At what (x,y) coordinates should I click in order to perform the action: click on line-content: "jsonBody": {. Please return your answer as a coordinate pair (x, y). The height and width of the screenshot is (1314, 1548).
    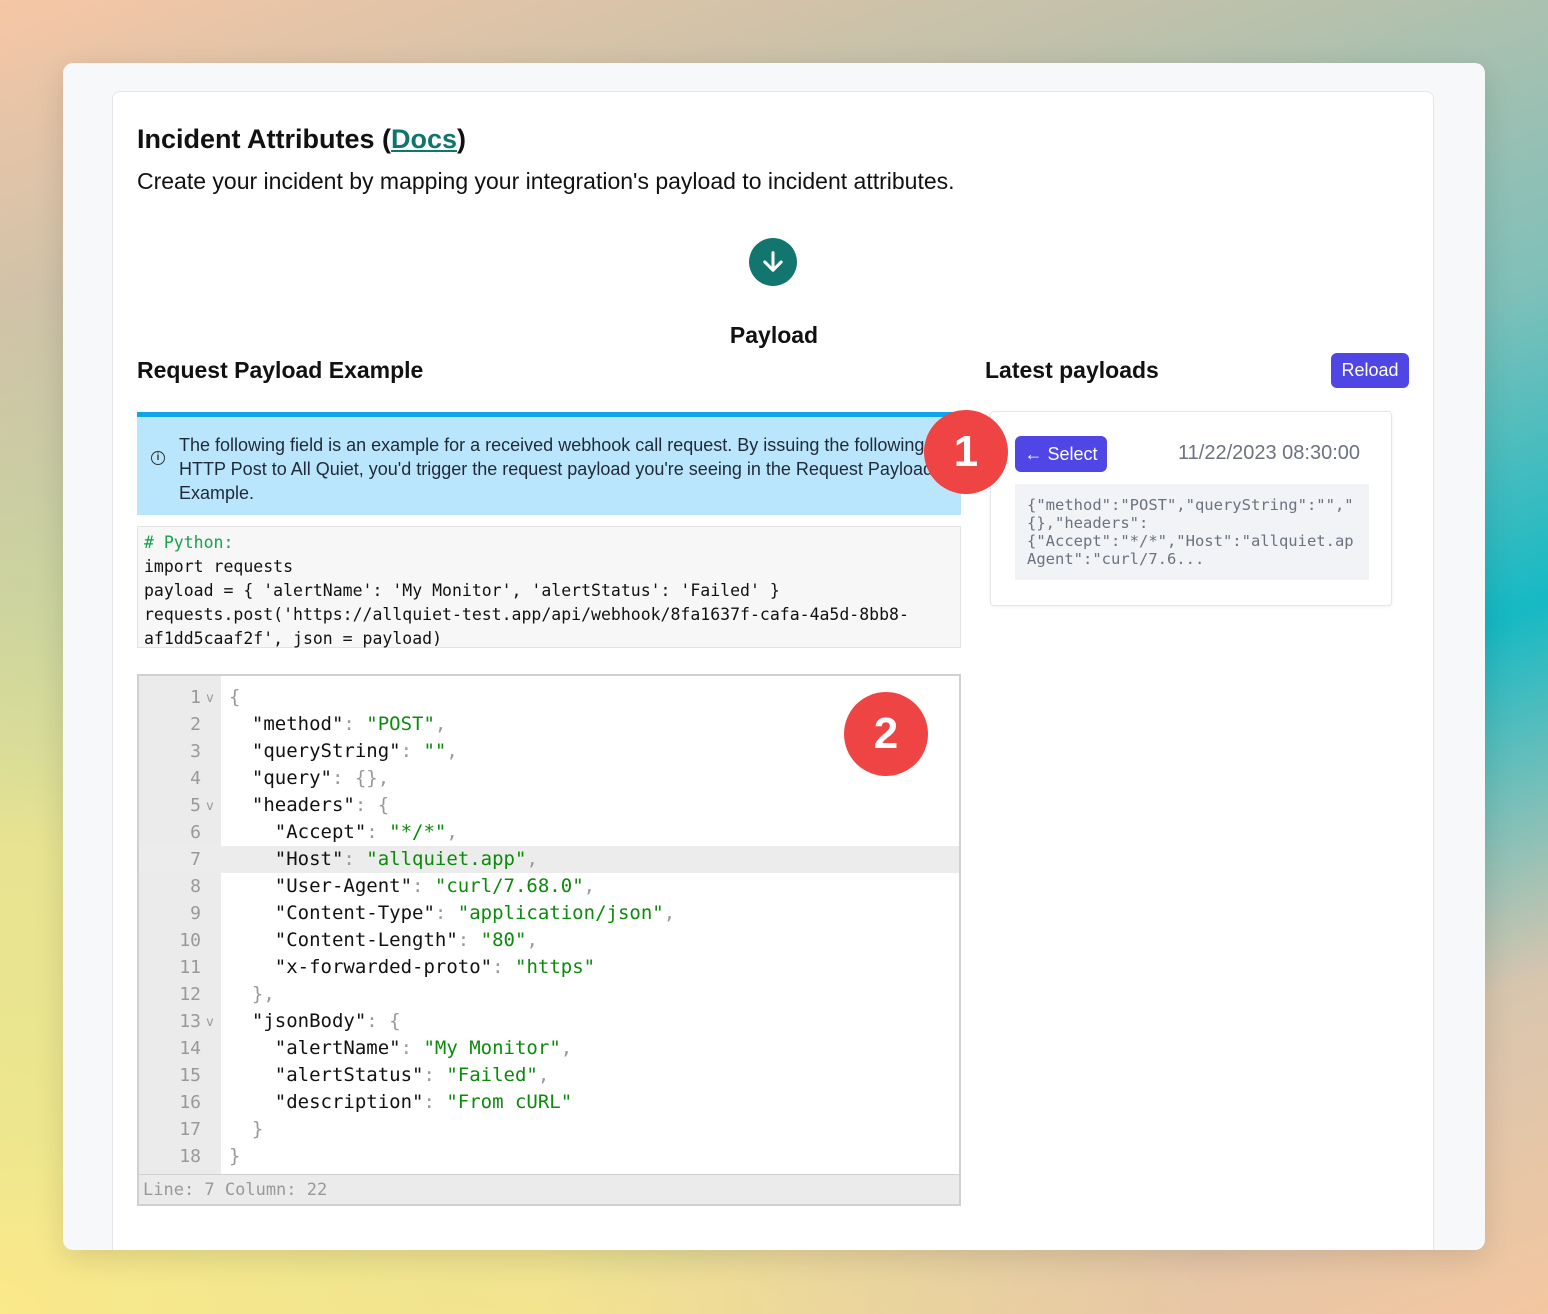
    Looking at the image, I should click on (315, 1021).